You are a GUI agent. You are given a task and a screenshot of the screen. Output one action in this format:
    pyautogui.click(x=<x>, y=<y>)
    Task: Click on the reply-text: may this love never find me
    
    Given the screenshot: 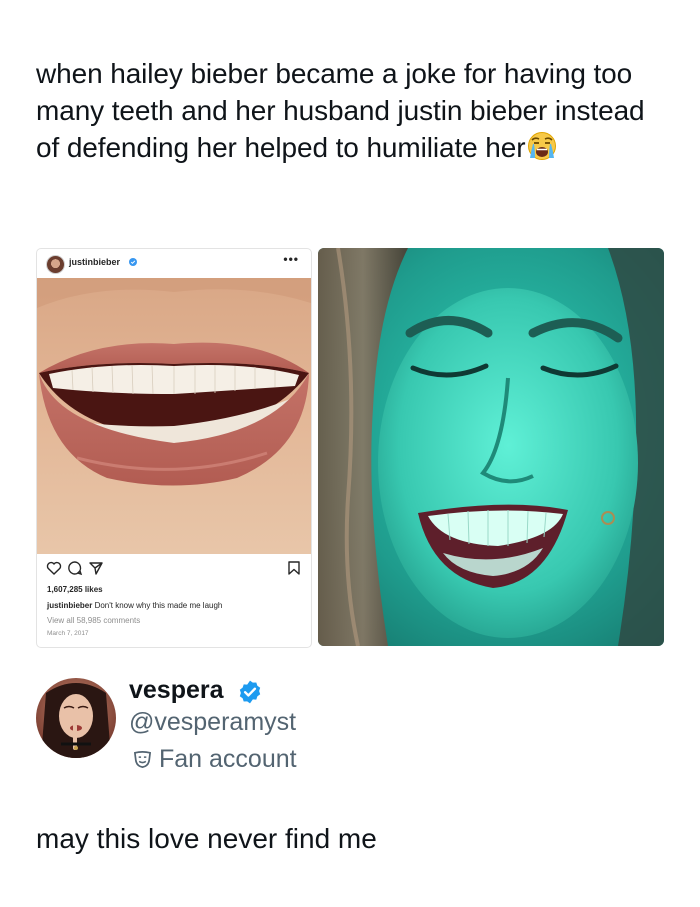 What is the action you would take?
    pyautogui.click(x=206, y=838)
    